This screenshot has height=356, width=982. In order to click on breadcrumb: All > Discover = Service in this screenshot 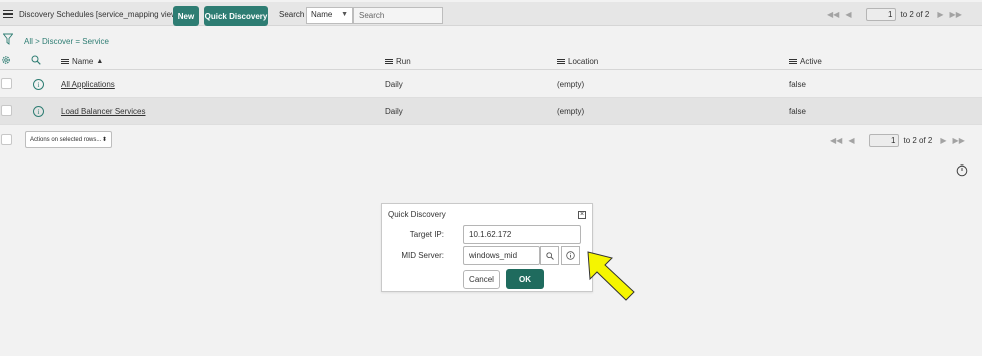, I will do `click(66, 41)`.